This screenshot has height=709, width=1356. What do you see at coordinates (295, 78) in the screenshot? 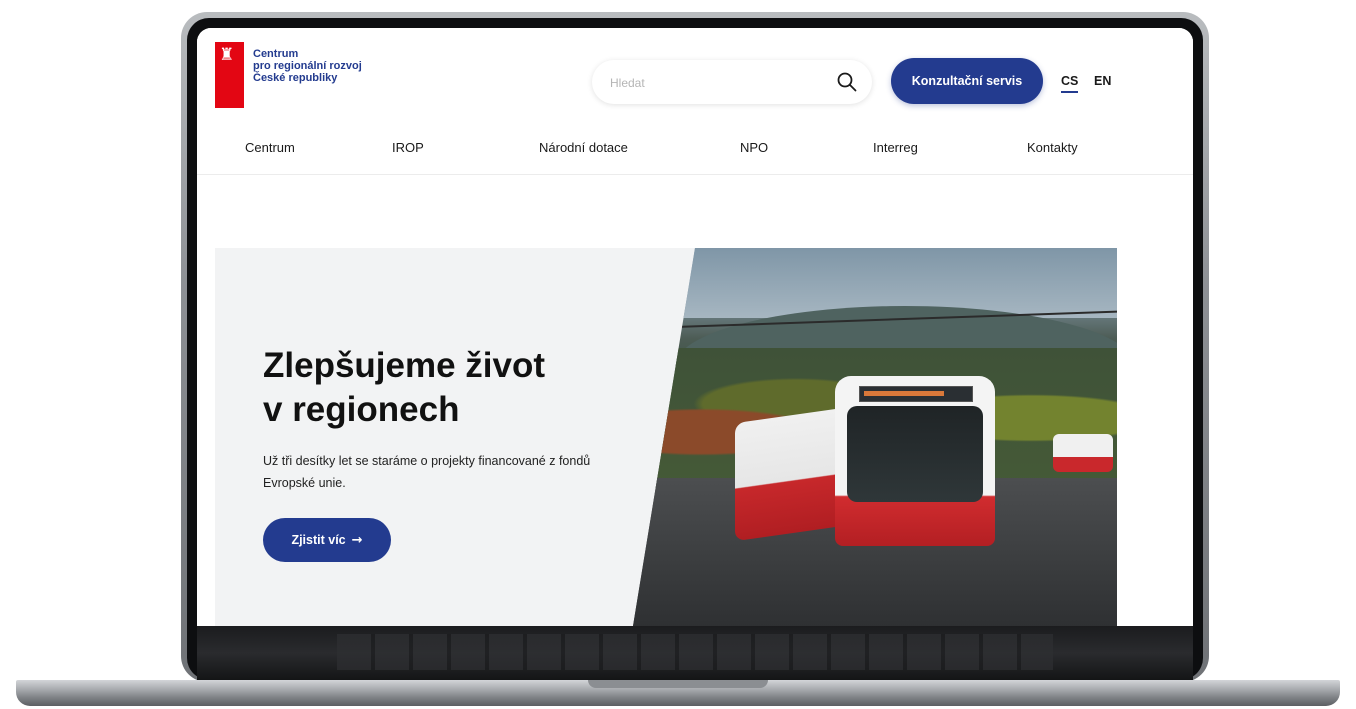
I see `logo-line-3: České republiky` at bounding box center [295, 78].